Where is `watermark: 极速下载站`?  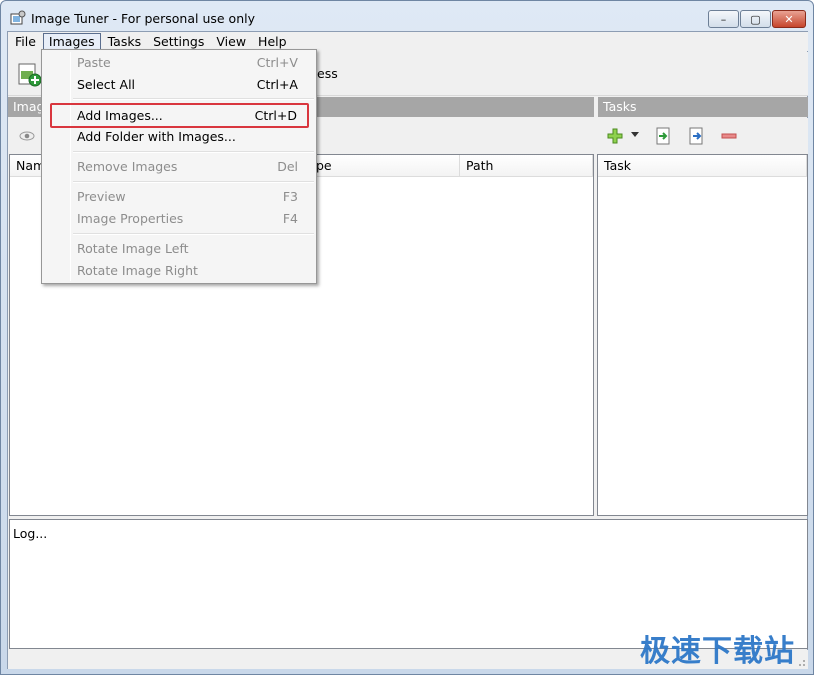
watermark: 极速下载站 is located at coordinates (717, 651).